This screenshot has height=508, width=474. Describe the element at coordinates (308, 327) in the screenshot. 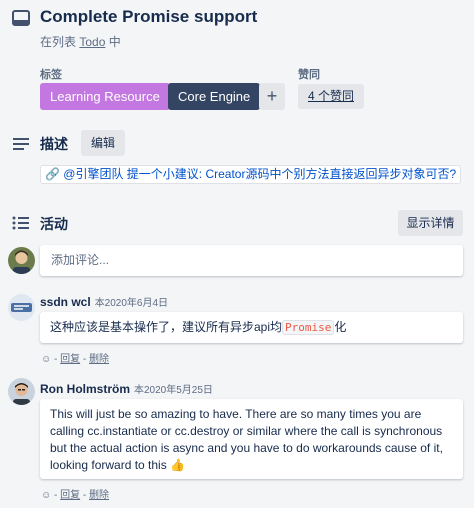

I see `inline-code: Promise` at that location.